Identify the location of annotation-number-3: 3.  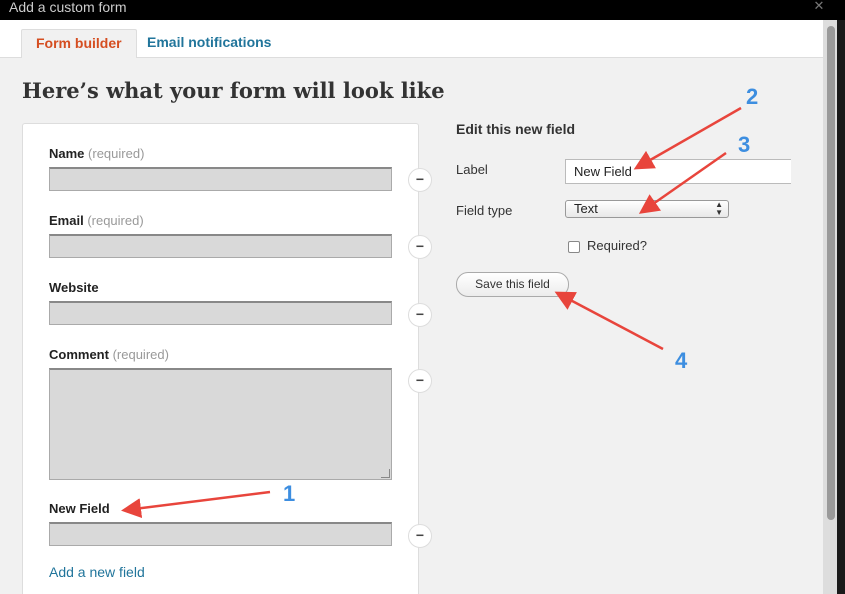
(744, 144).